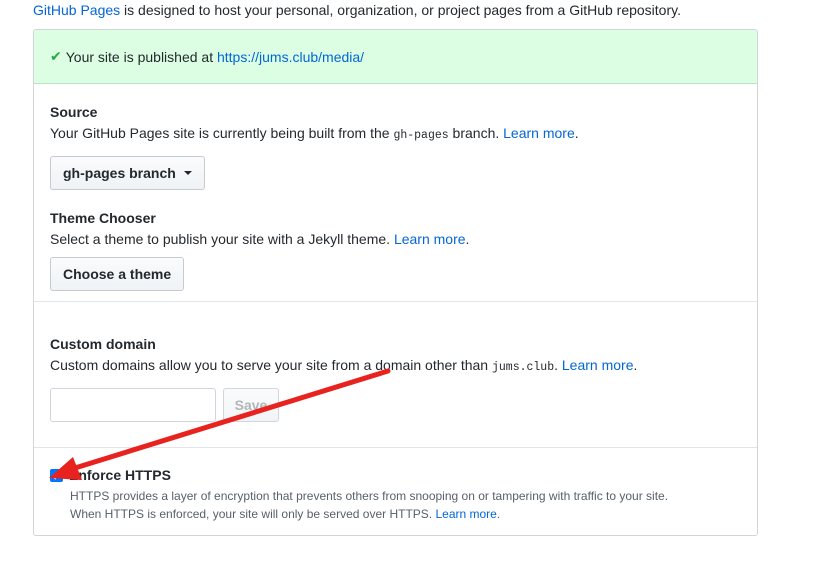 This screenshot has width=839, height=561. I want to click on save-button: Save, so click(251, 405).